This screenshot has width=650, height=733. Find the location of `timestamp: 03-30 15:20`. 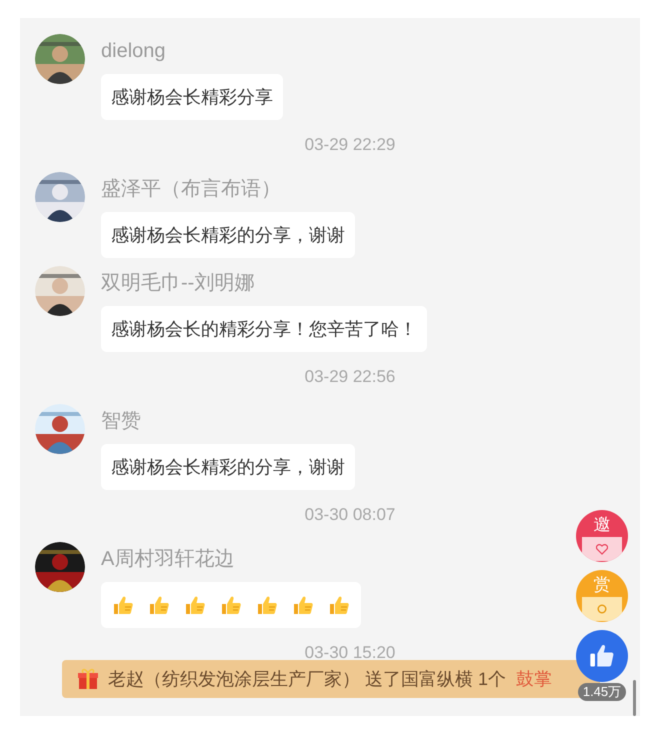

timestamp: 03-30 15:20 is located at coordinates (350, 653).